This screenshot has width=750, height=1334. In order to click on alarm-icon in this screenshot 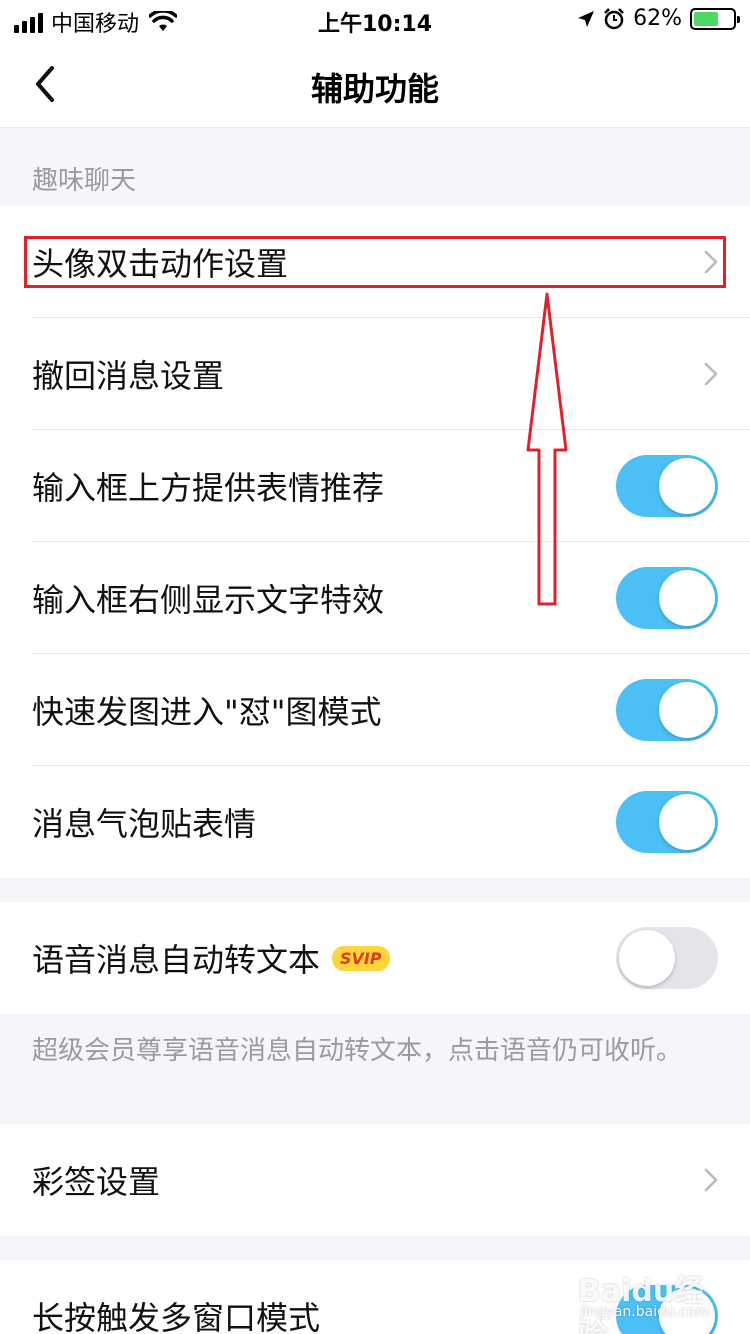, I will do `click(614, 18)`.